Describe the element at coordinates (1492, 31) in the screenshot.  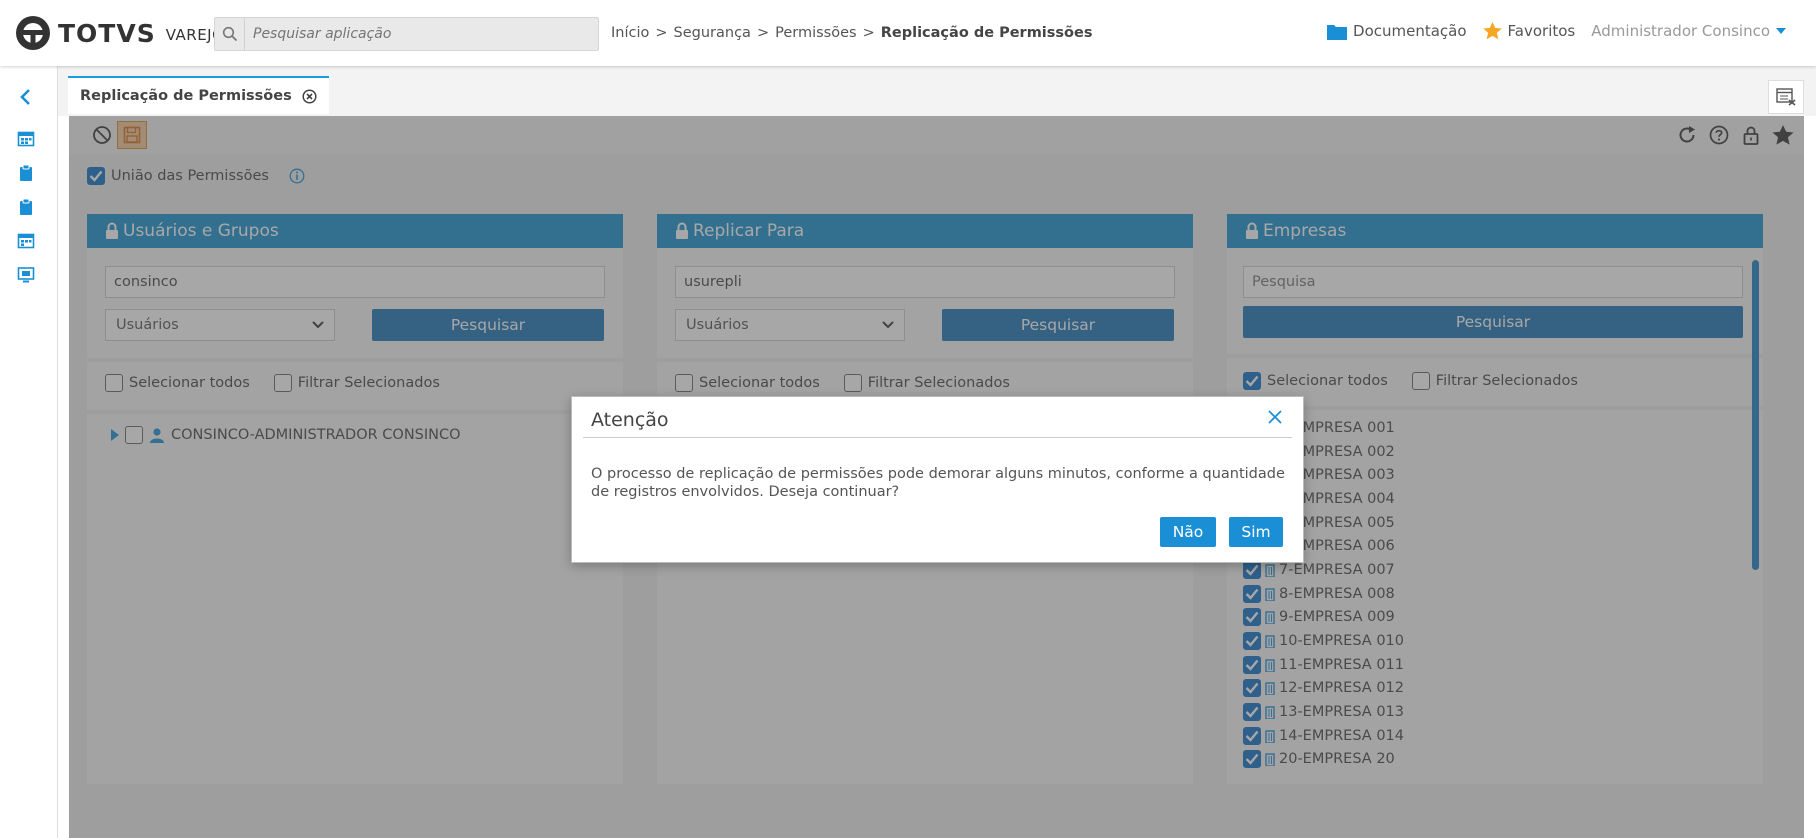
I see `star-icon` at that location.